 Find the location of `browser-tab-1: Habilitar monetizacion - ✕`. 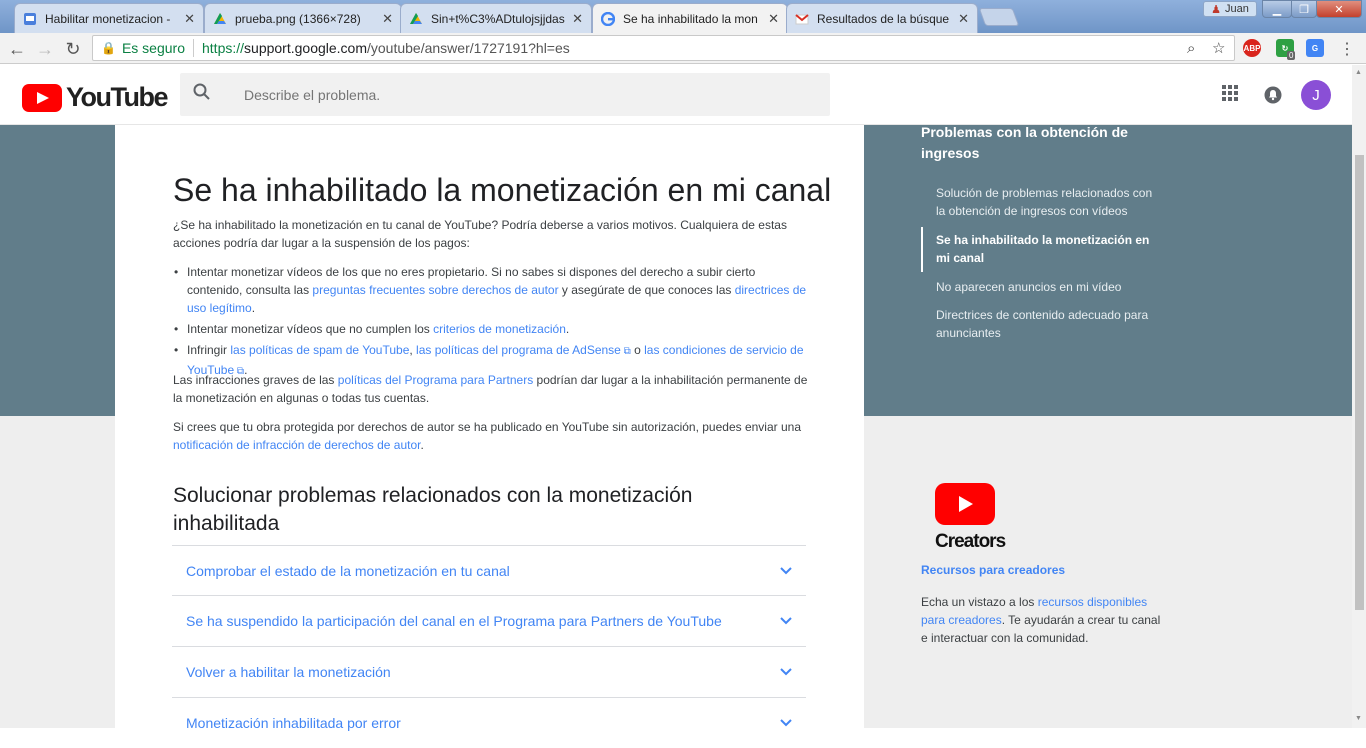

browser-tab-1: Habilitar monetizacion - ✕ is located at coordinates (109, 18).